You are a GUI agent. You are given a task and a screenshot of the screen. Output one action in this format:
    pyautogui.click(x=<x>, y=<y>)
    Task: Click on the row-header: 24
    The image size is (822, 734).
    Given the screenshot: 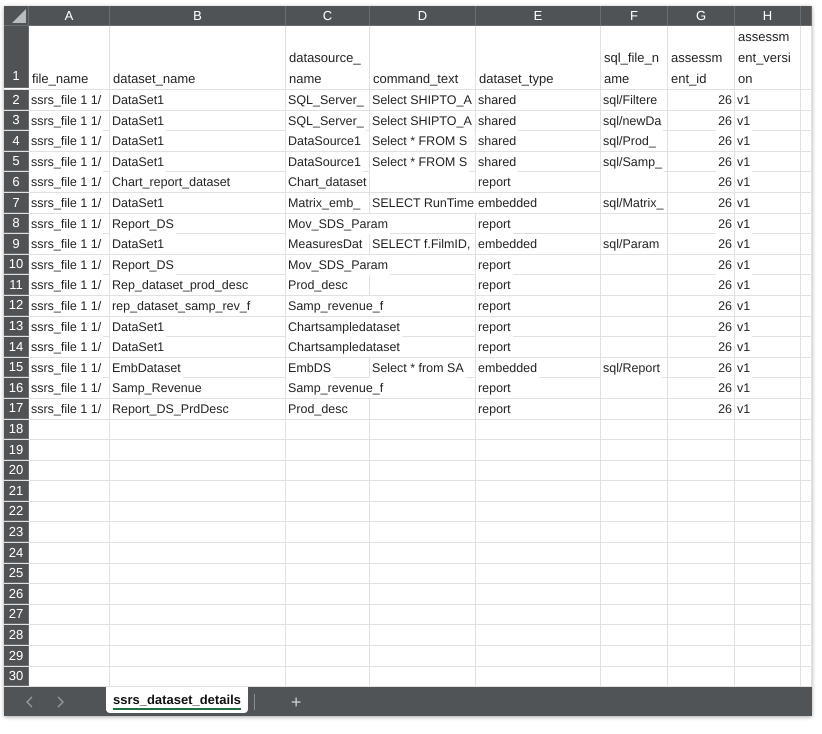 What is the action you would take?
    pyautogui.click(x=16, y=553)
    